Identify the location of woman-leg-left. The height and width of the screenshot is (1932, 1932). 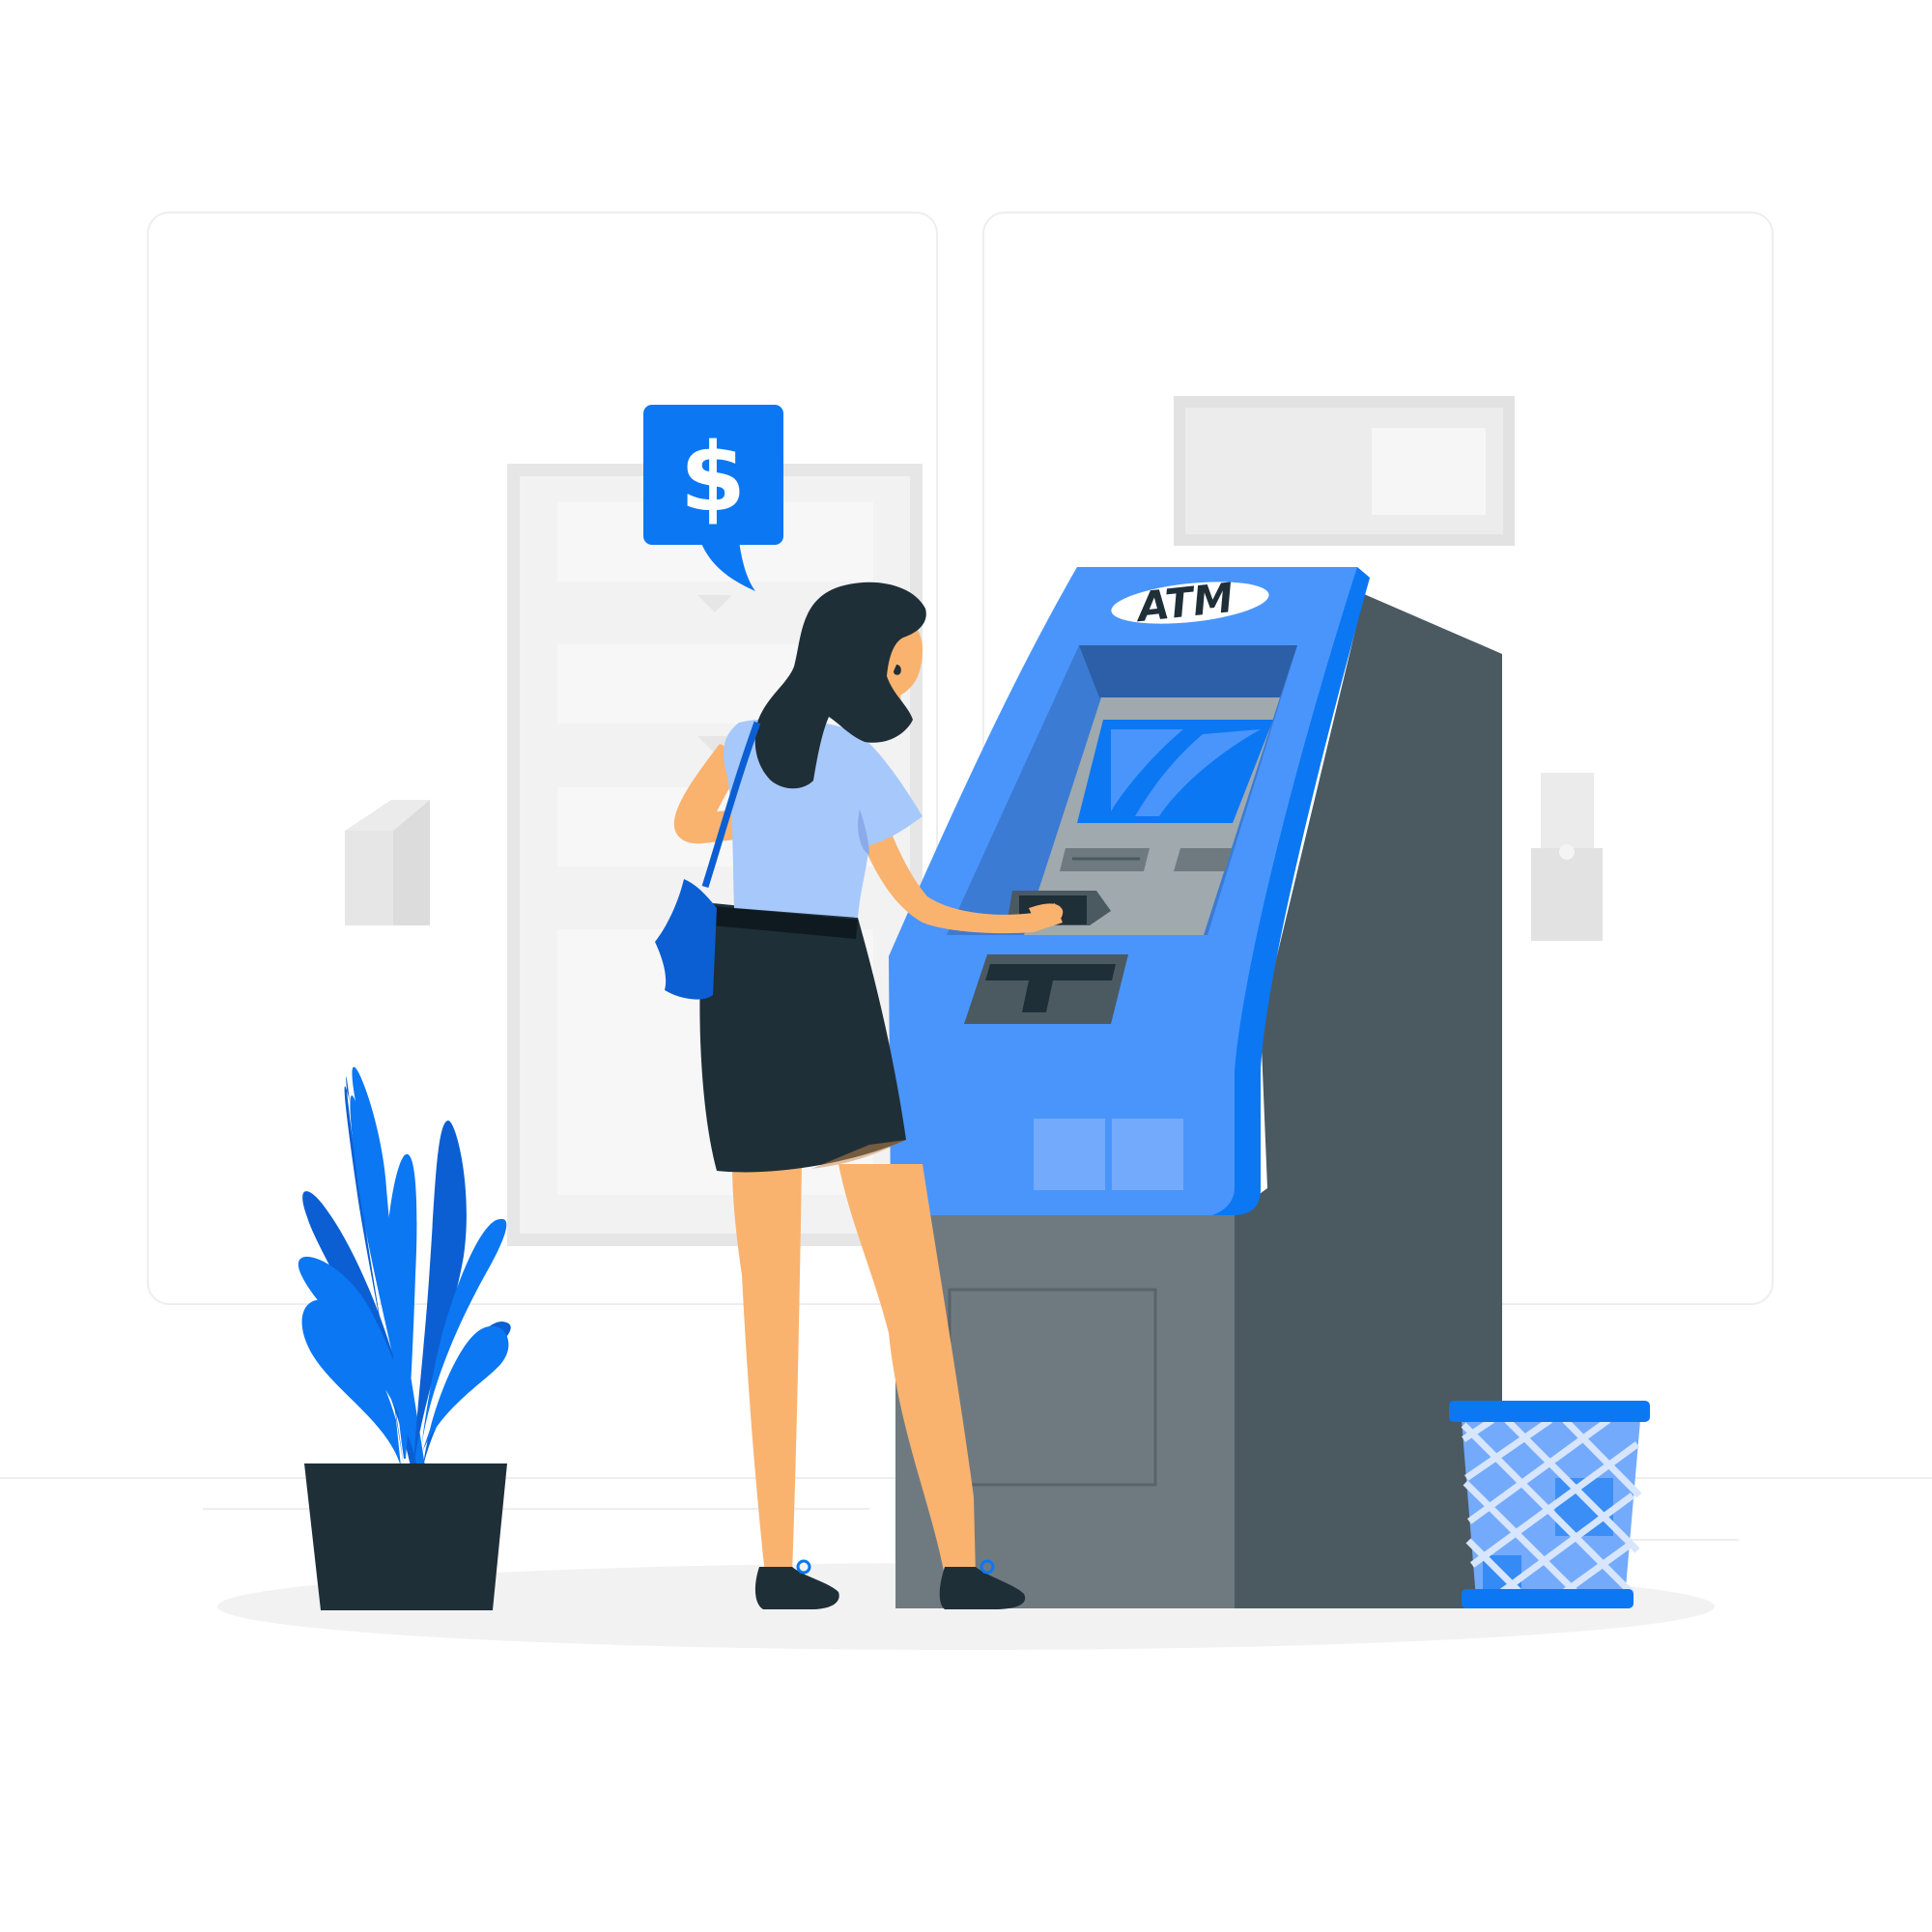
(767, 1369).